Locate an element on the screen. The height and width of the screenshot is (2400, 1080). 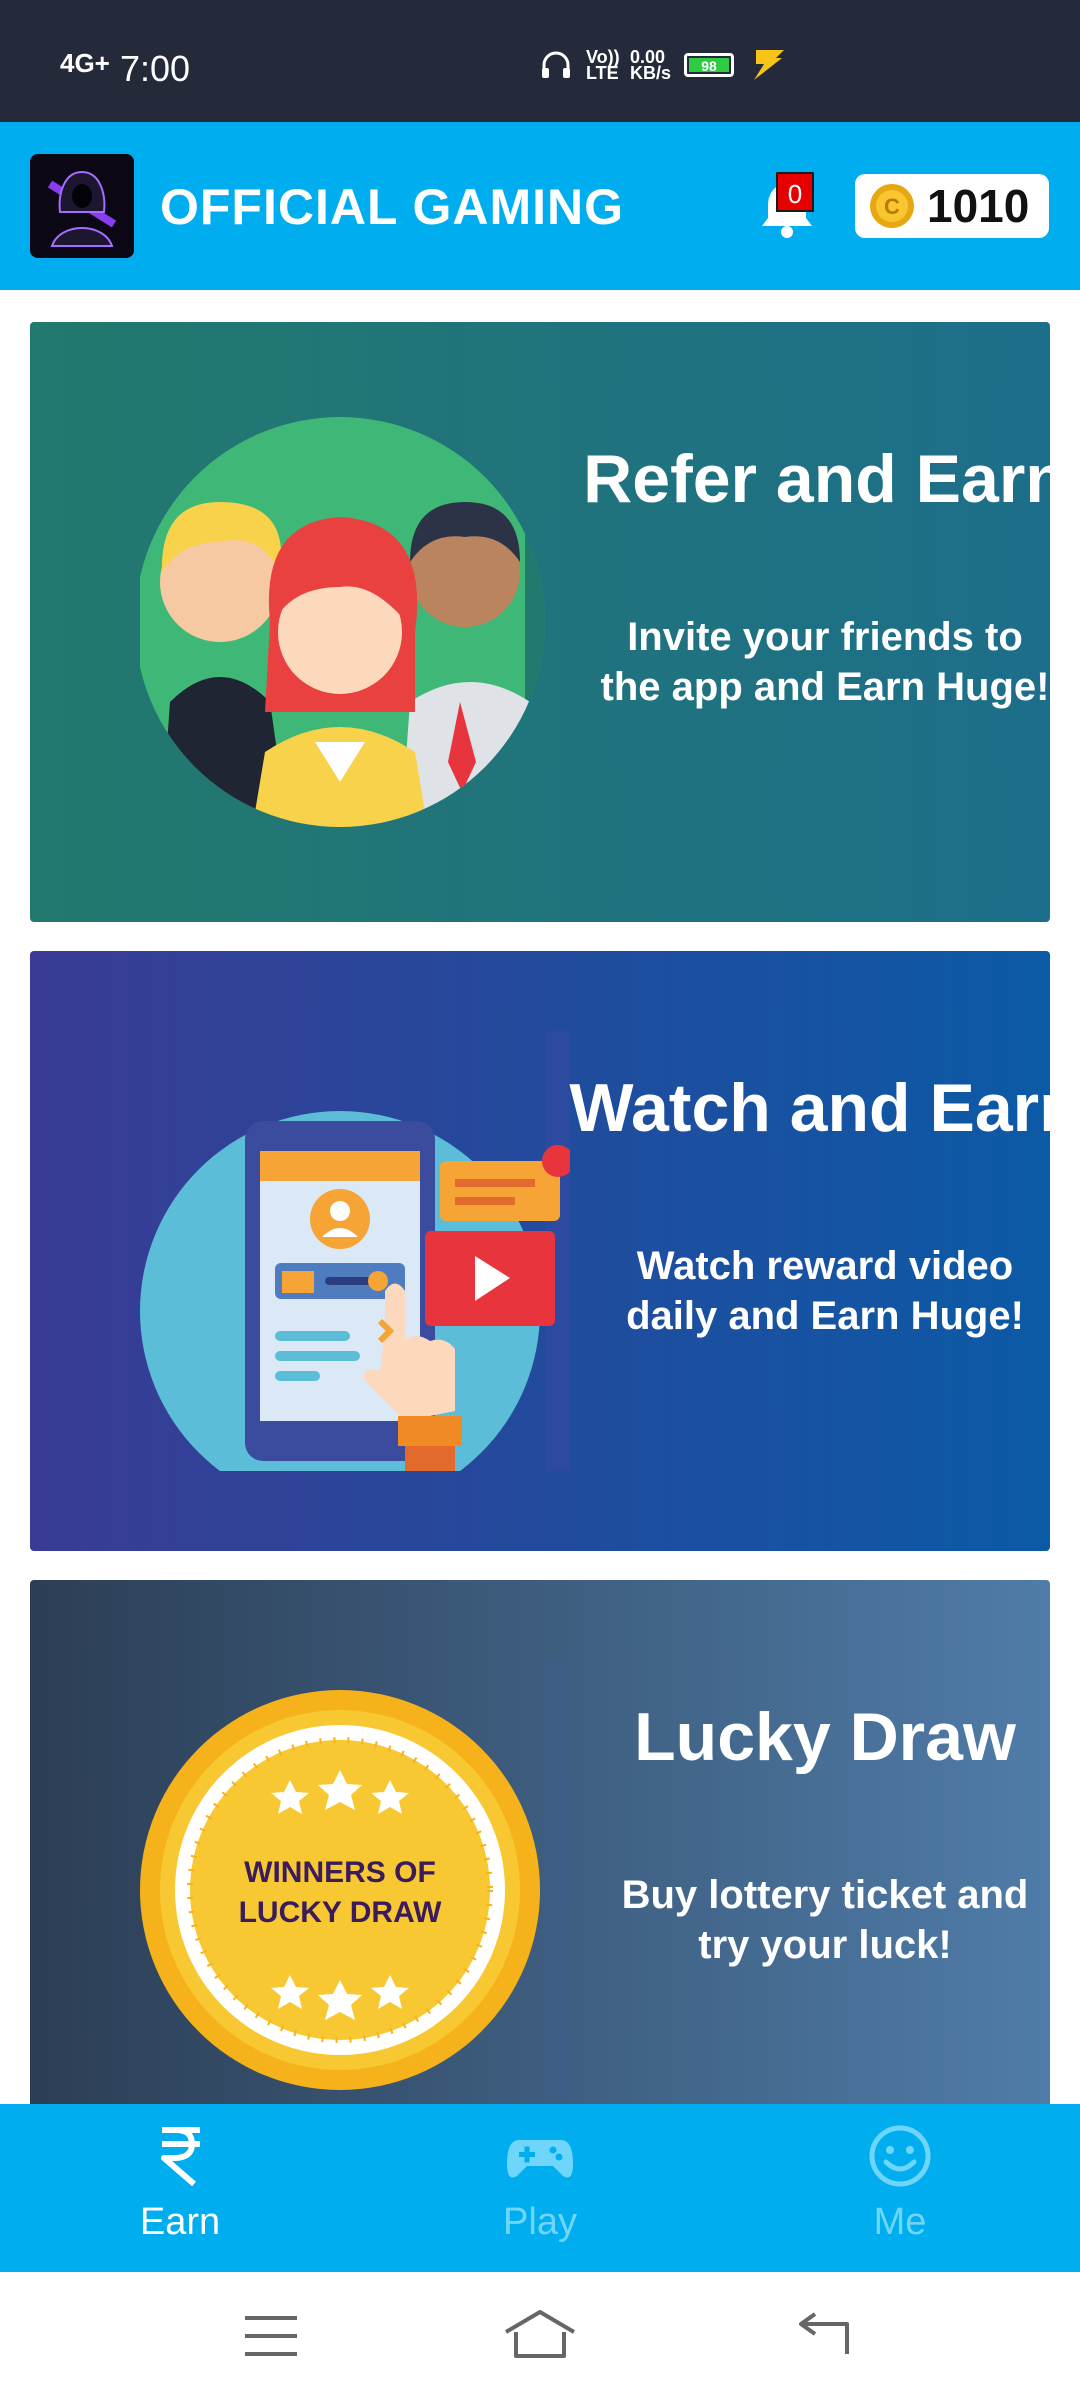
nav-label: Earn is located at coordinates (180, 2222).